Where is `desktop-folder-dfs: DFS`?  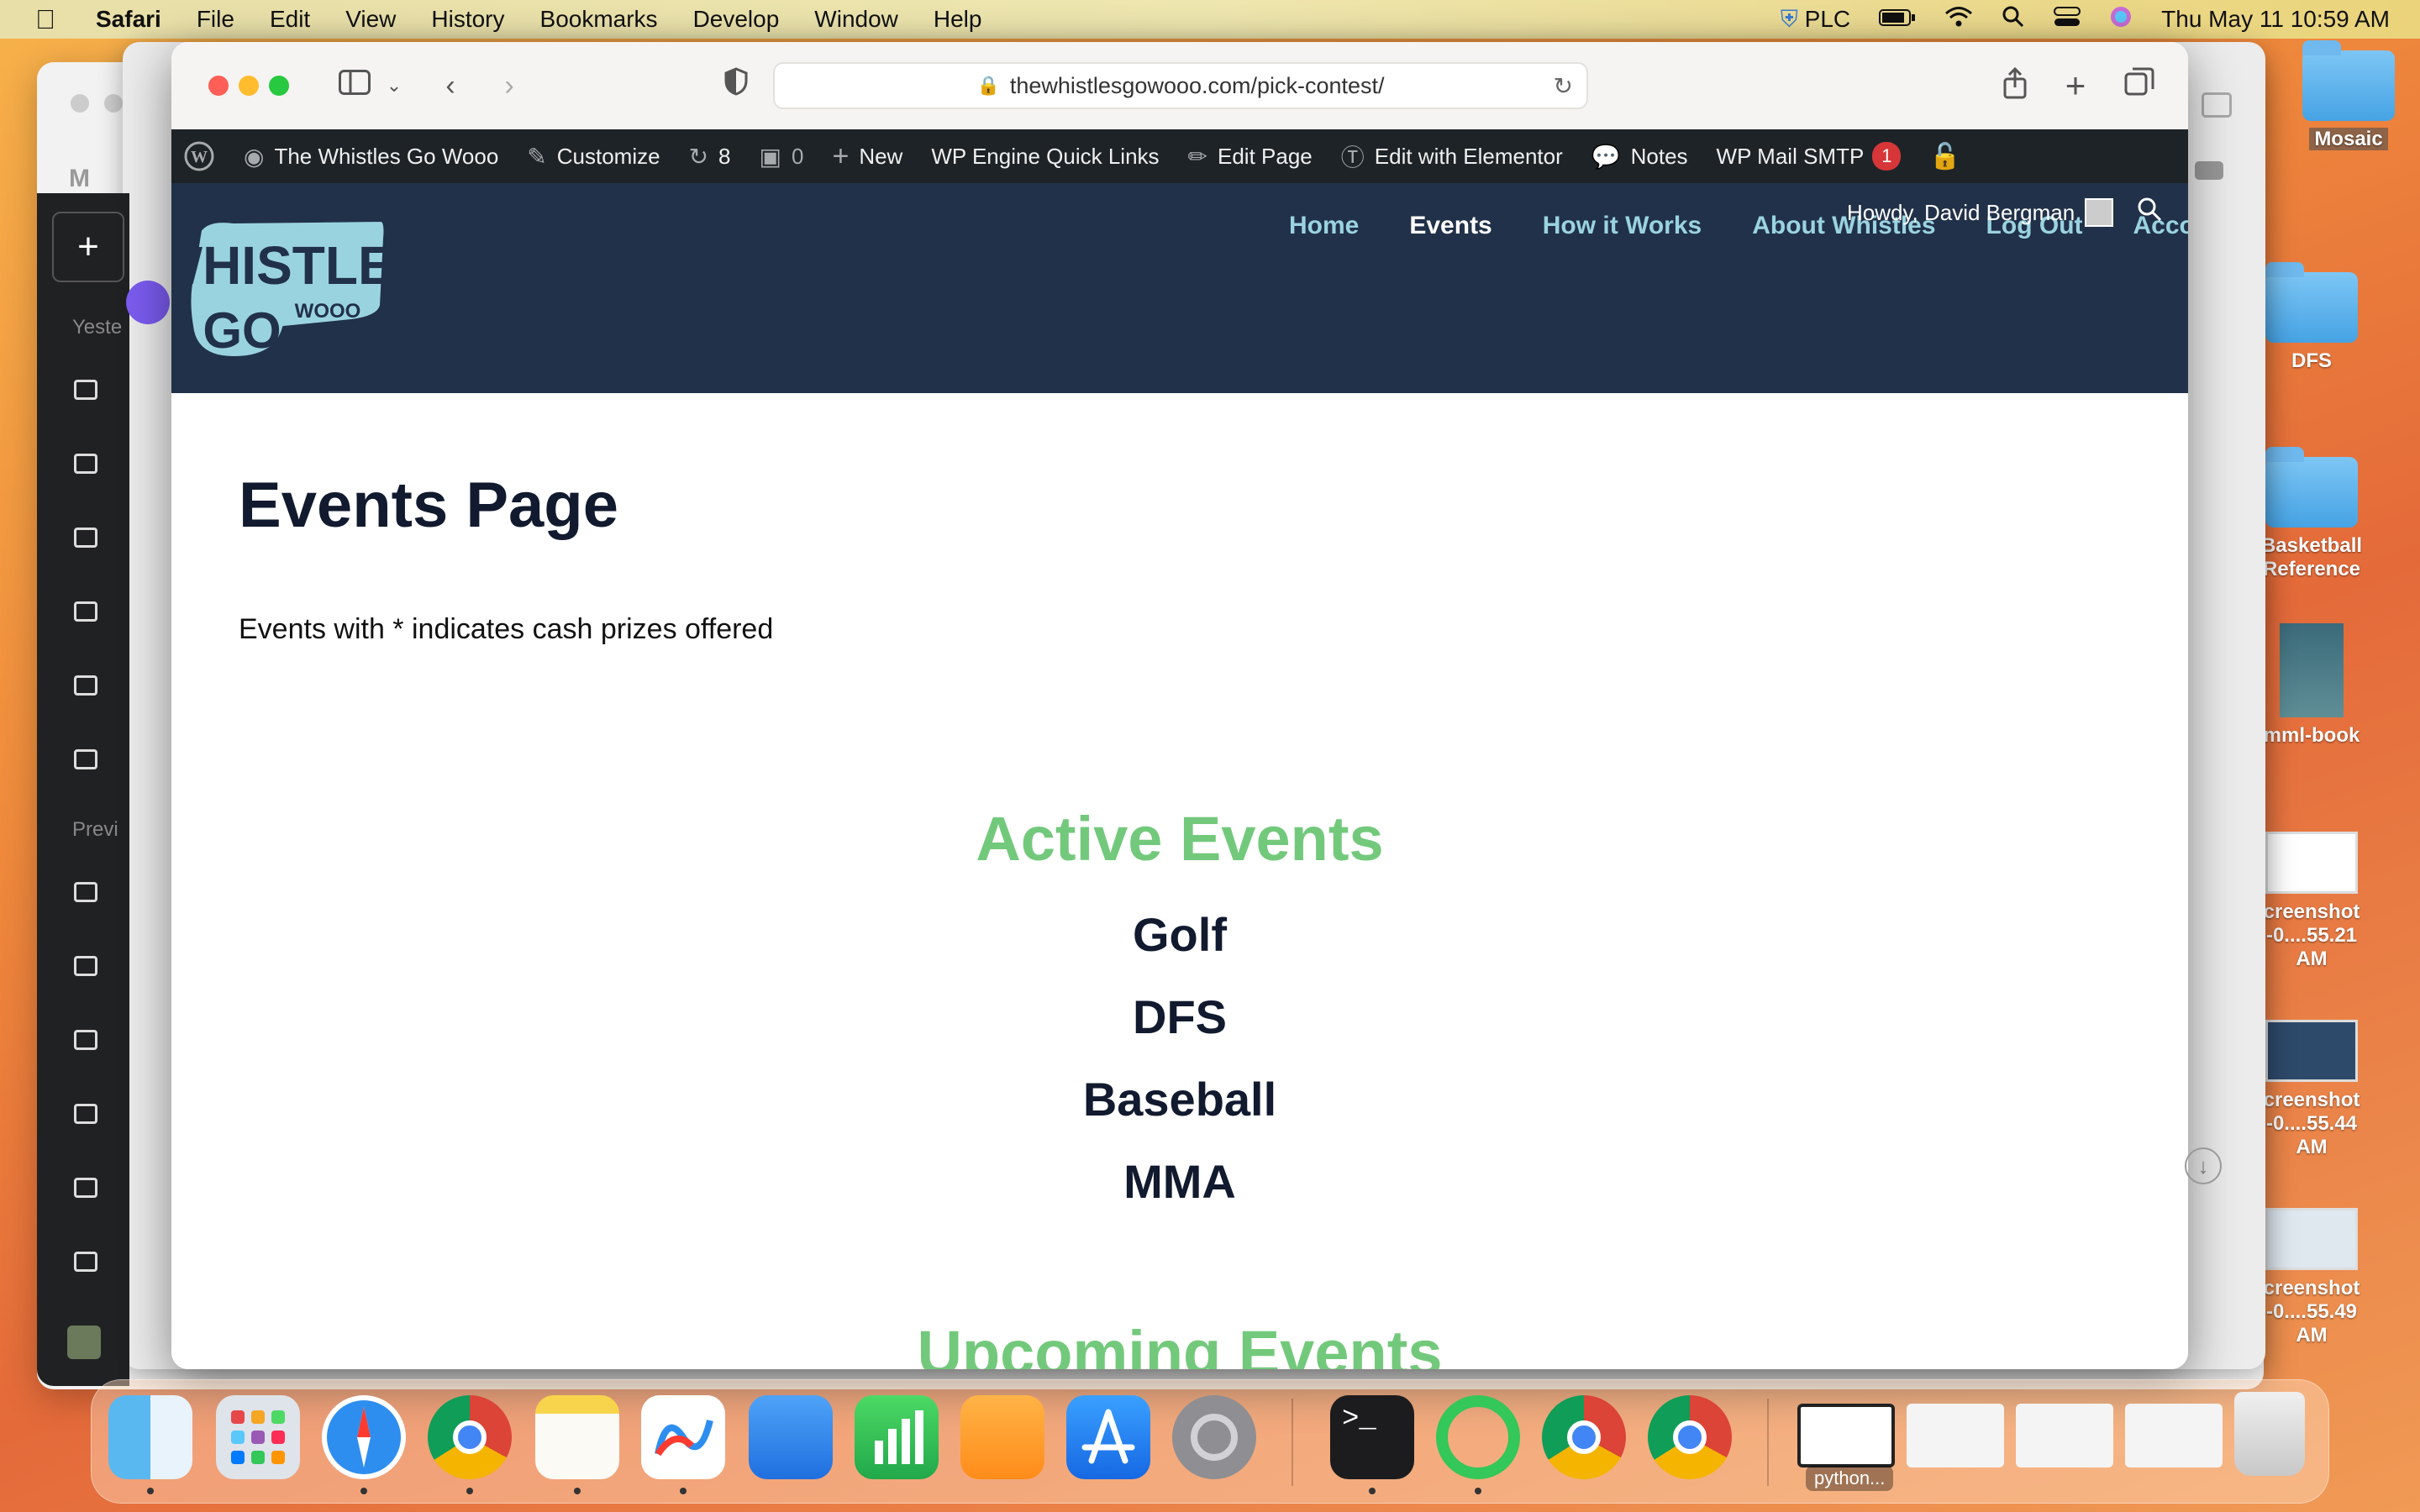 desktop-folder-dfs: DFS is located at coordinates (2312, 317).